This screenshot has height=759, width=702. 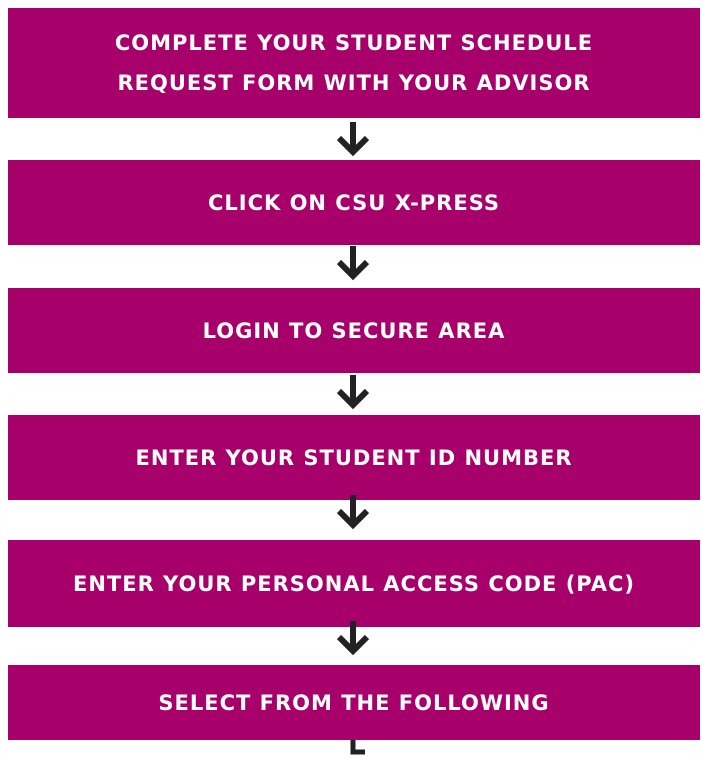 What do you see at coordinates (354, 43) in the screenshot?
I see `step-1-line-1: COMPLETE YOUR STUDENT SCHEDULE` at bounding box center [354, 43].